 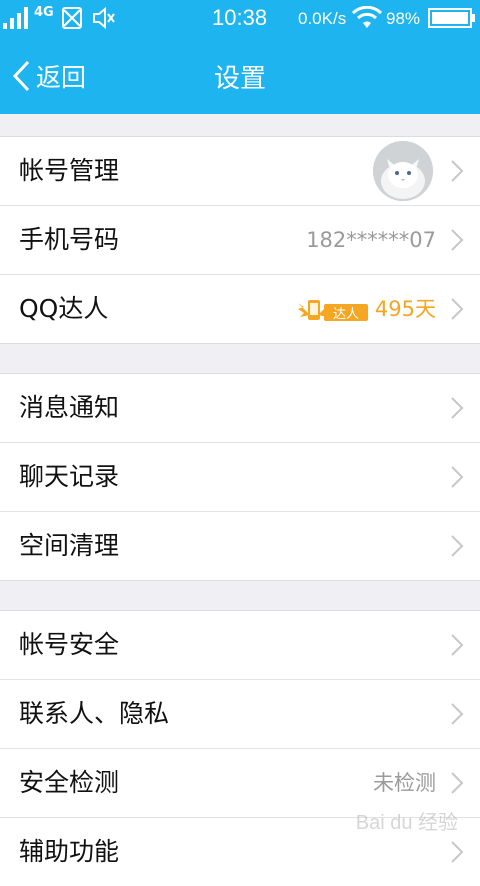 What do you see at coordinates (403, 18) in the screenshot?
I see `battery-percent: 98%` at bounding box center [403, 18].